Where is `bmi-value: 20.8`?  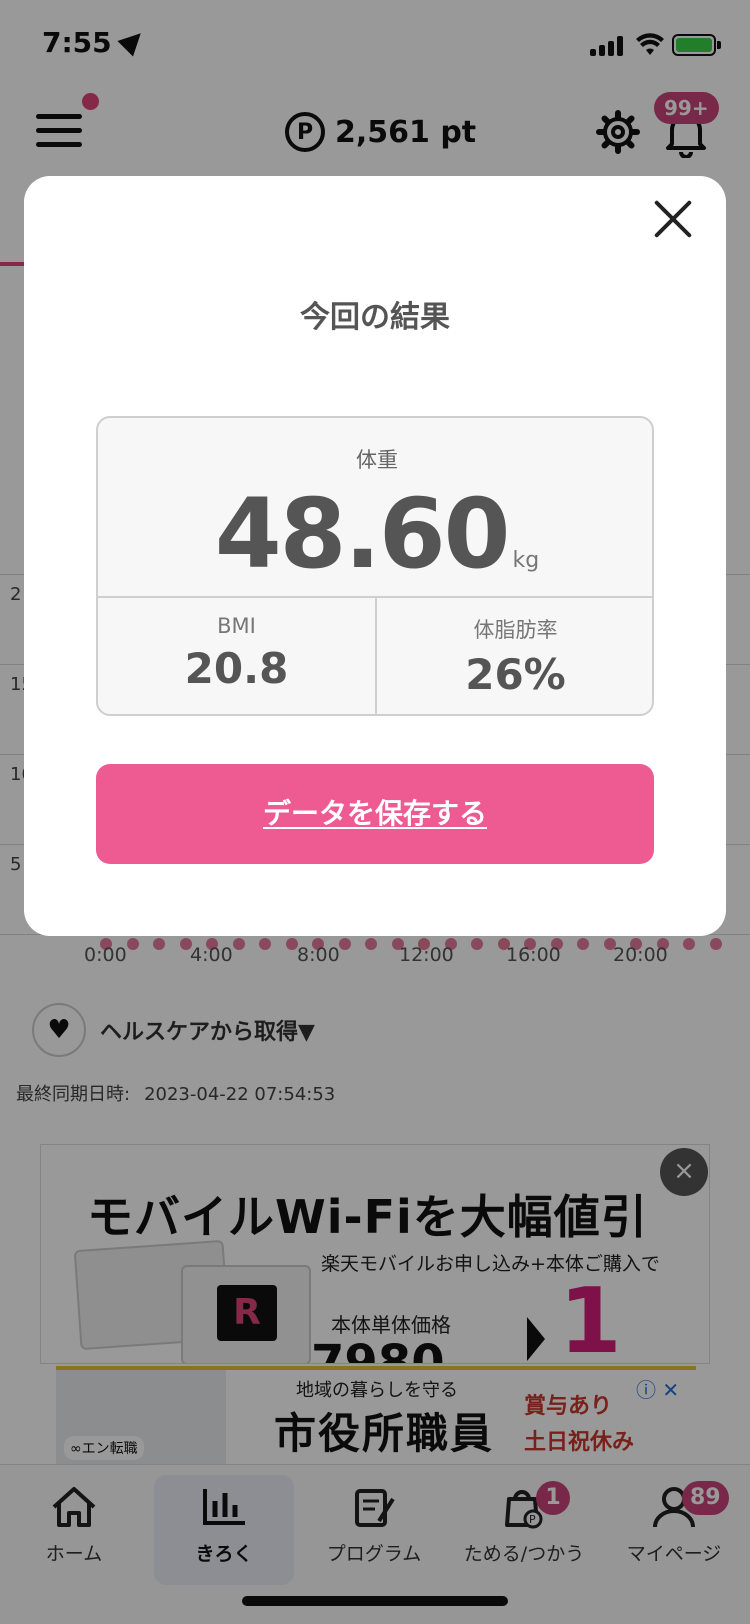 bmi-value: 20.8 is located at coordinates (236, 668).